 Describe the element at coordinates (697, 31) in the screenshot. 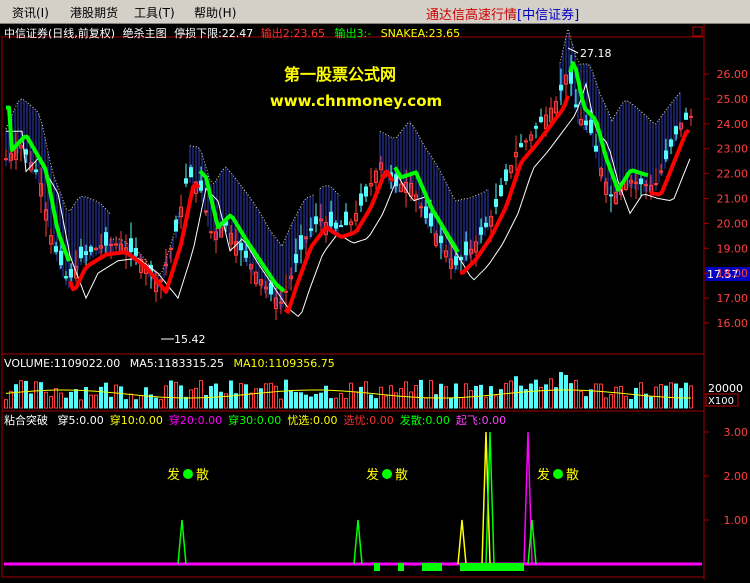

I see `panel-toggle-icon` at that location.